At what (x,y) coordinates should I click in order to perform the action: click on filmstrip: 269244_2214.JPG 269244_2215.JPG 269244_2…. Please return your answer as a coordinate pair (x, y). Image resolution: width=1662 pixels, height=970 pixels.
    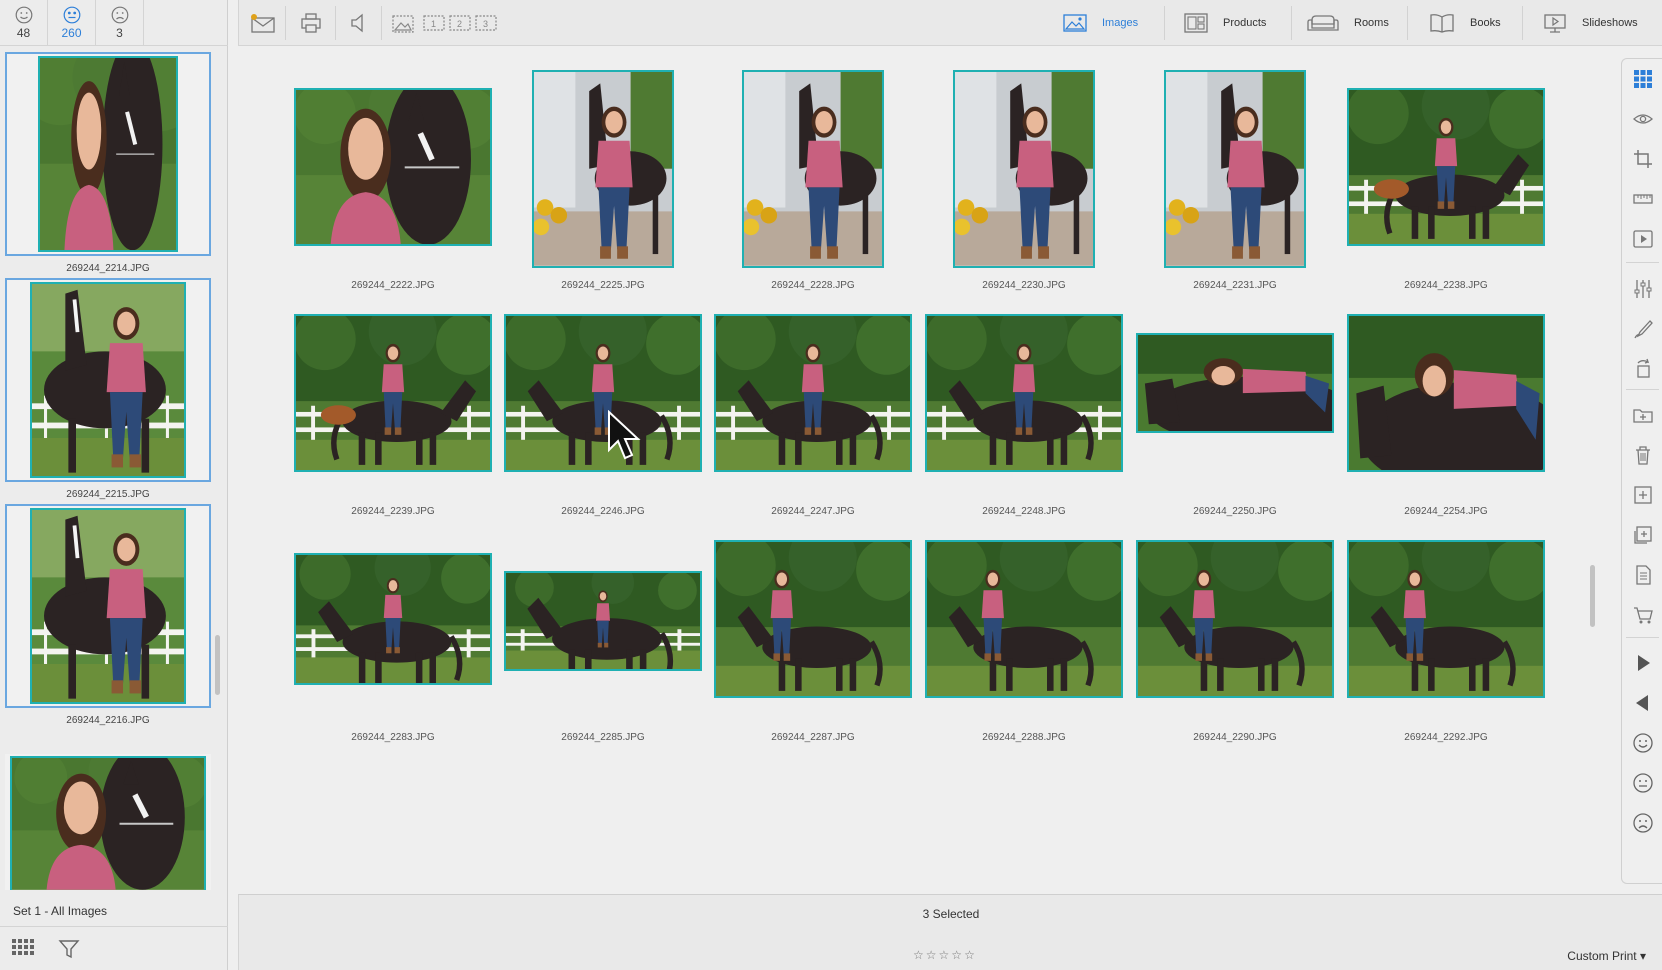
    Looking at the image, I should click on (107, 469).